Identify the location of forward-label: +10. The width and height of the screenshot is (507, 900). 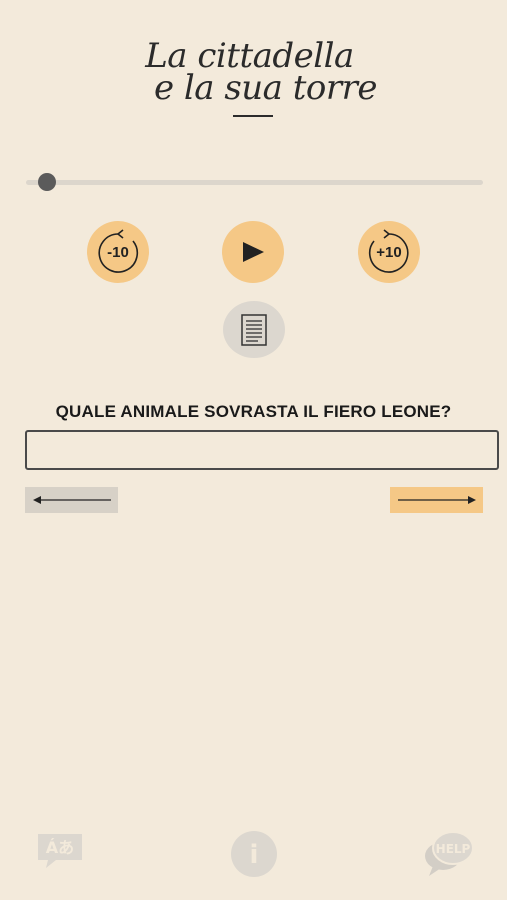
(389, 252).